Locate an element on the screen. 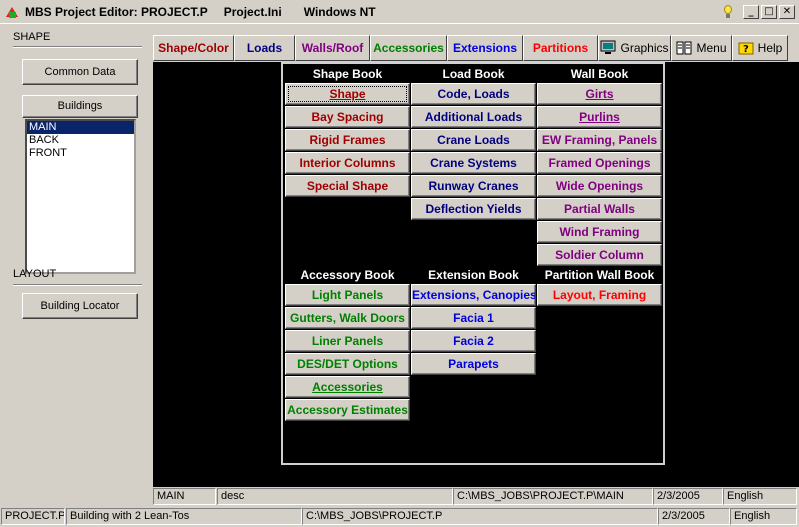 This screenshot has width=799, height=527. window-title-os: Windows NT is located at coordinates (339, 11).